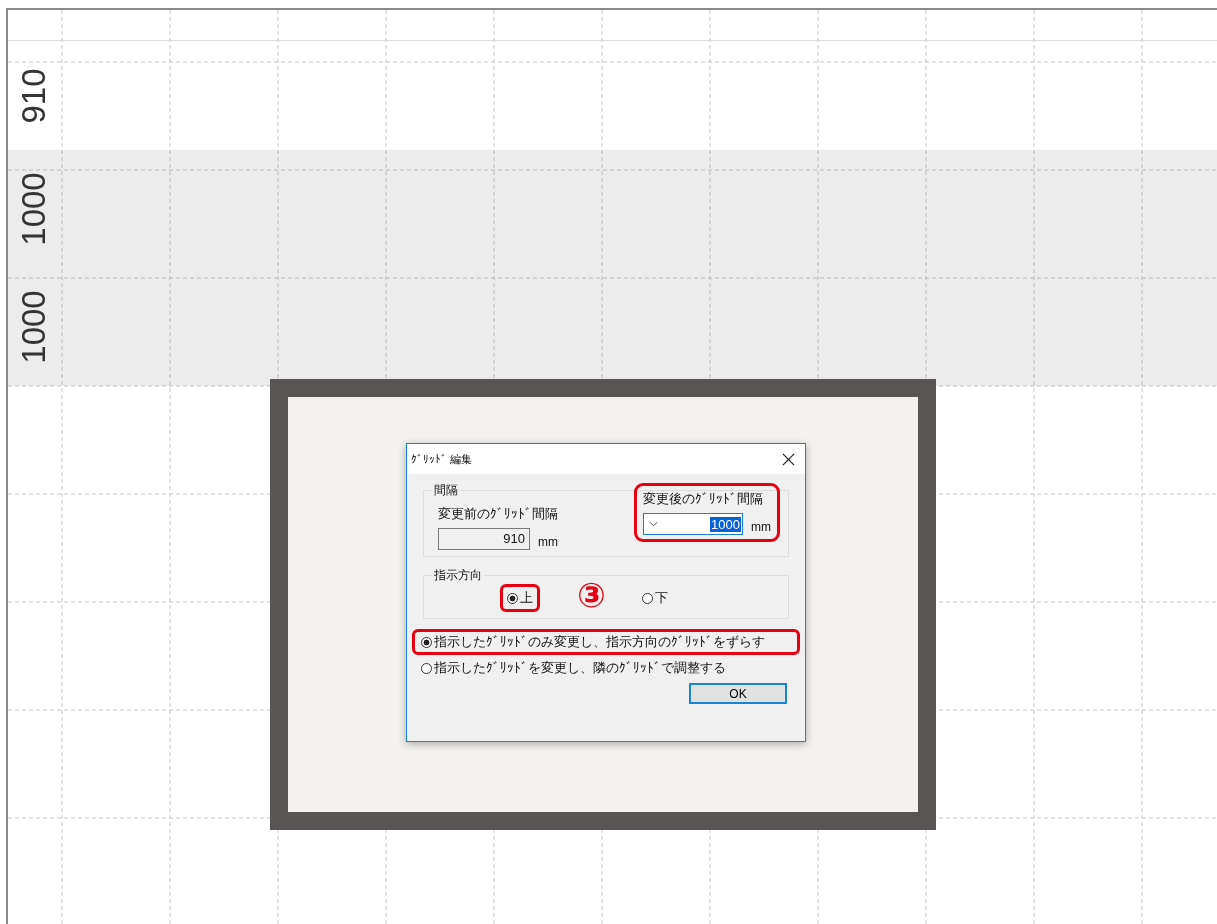 The width and height of the screenshot is (1217, 924). I want to click on group-label: 指示方向, so click(458, 575).